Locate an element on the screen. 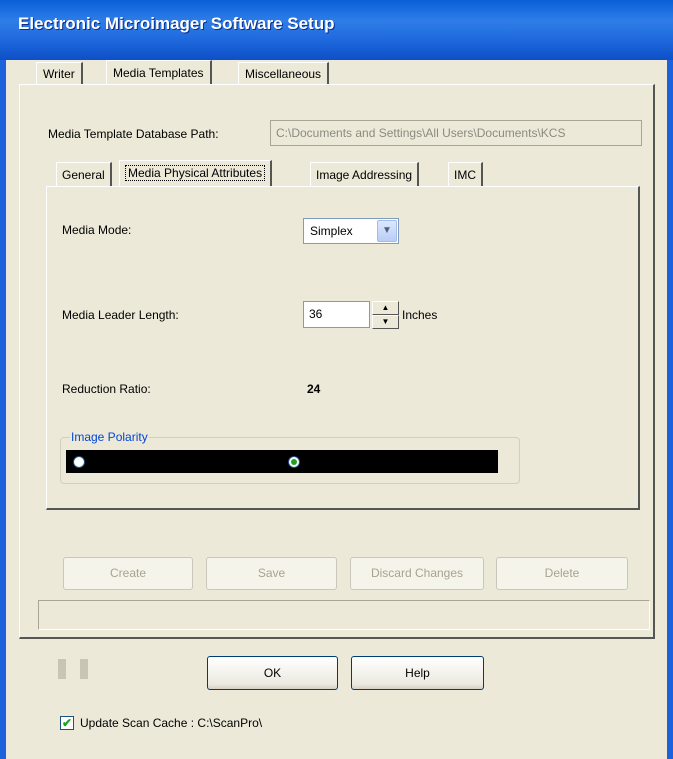 Image resolution: width=673 pixels, height=759 pixels. tab-media-templates-label: Media Templates is located at coordinates (158, 73).